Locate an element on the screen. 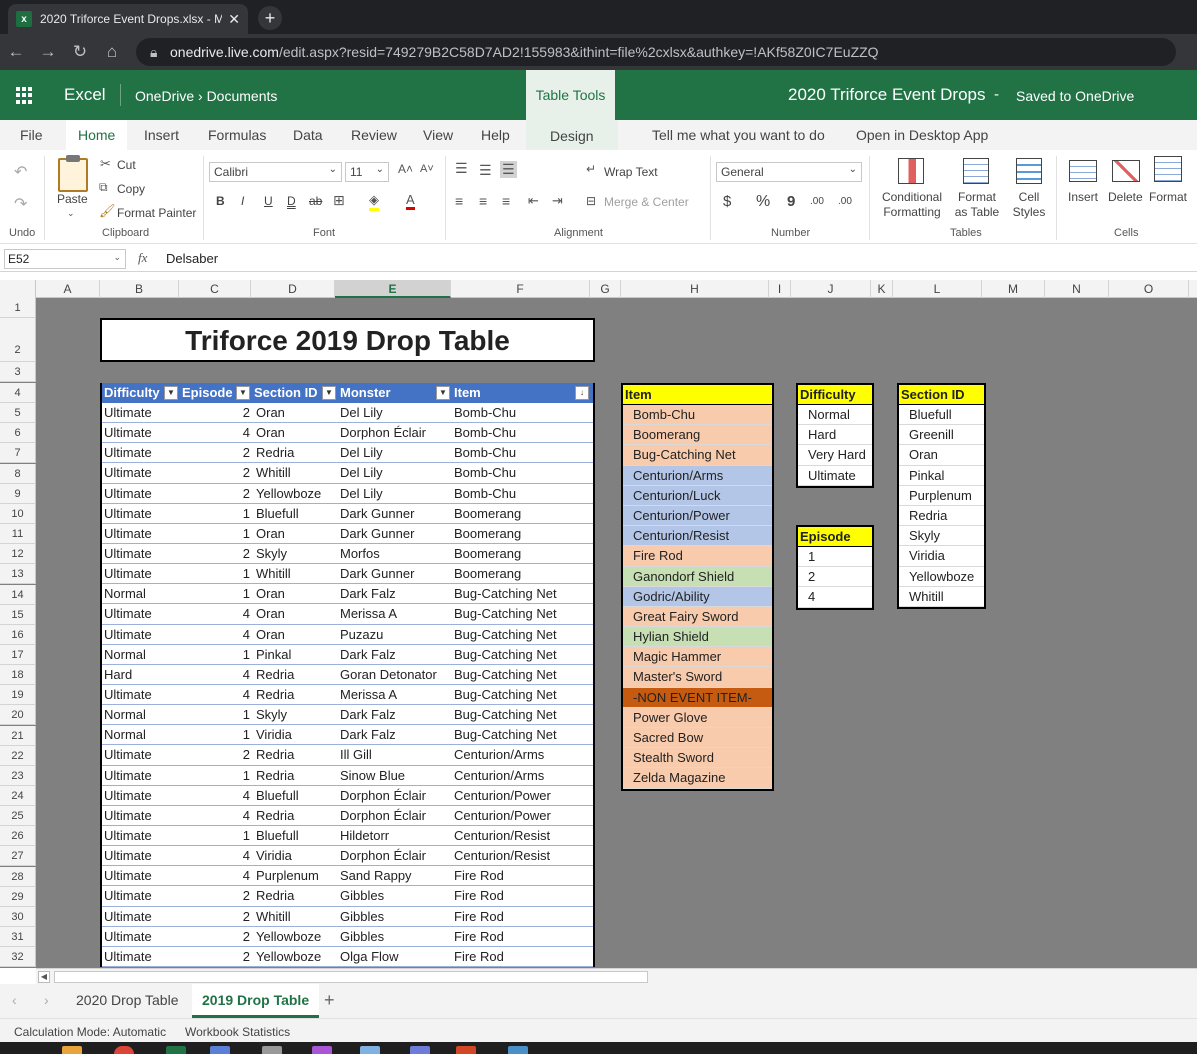 The image size is (1197, 1054). table-row: Ultimate 1 Whitill Dark Gunner Boomerang is located at coordinates (347, 574).